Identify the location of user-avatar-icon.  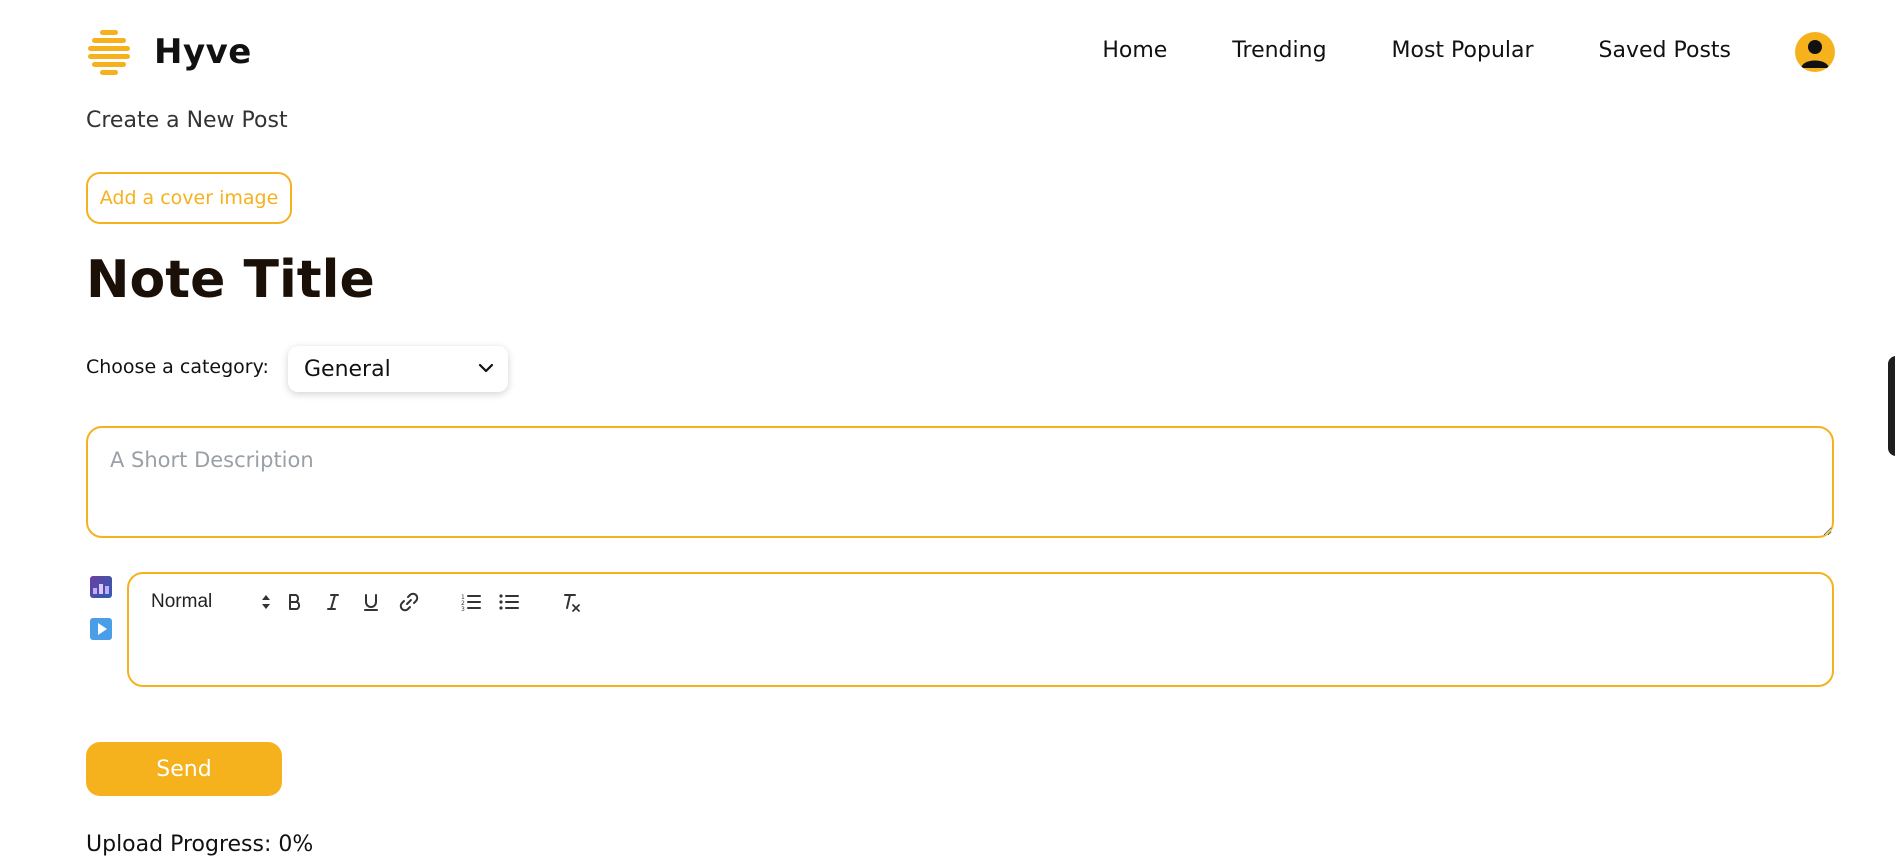
(1815, 52).